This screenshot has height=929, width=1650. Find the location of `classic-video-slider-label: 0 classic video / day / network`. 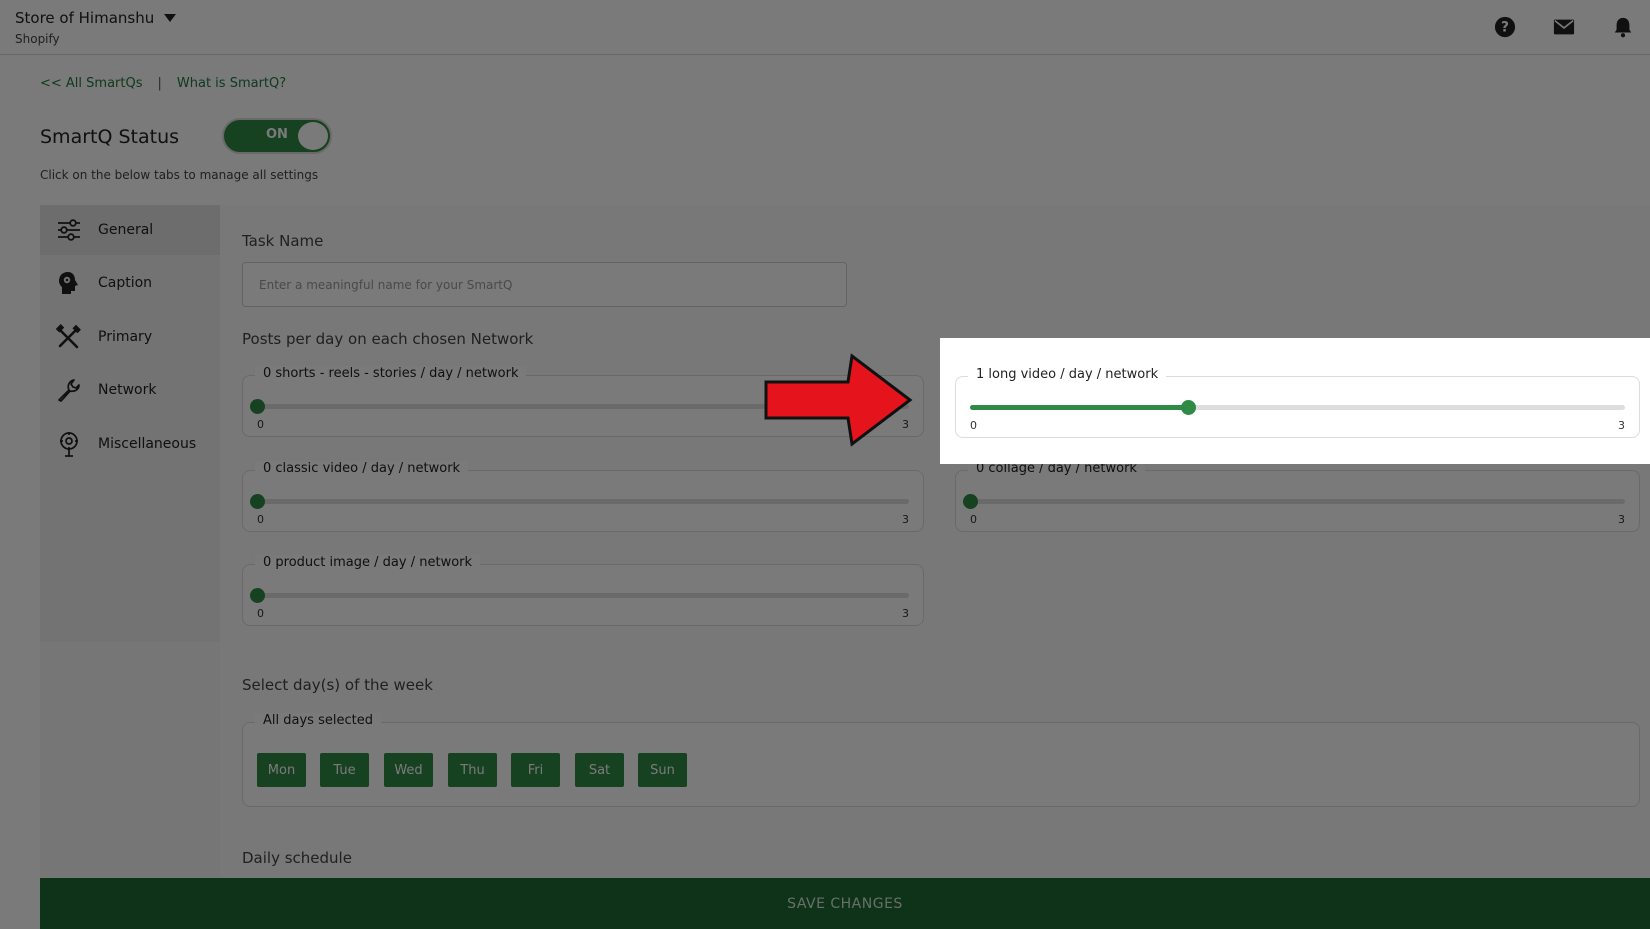

classic-video-slider-label: 0 classic video / day / network is located at coordinates (362, 468).